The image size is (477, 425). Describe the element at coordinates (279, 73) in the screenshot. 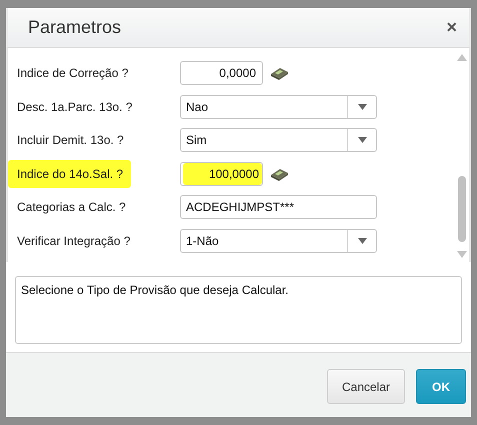

I see `calculator-icon` at that location.